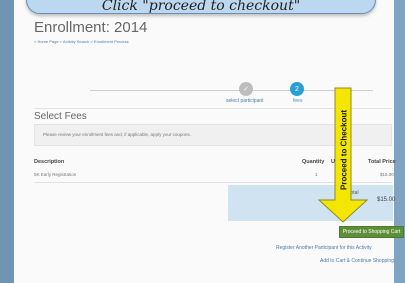 The image size is (405, 283). I want to click on annotation-arrow-label: Proceed to Checkout, so click(344, 150).